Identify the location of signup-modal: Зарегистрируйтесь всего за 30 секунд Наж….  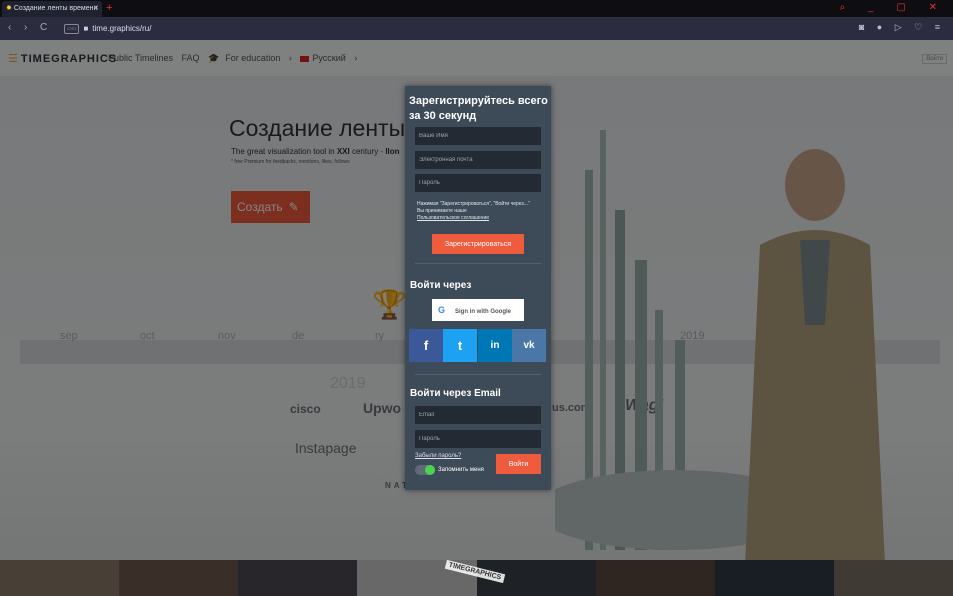
(478, 288).